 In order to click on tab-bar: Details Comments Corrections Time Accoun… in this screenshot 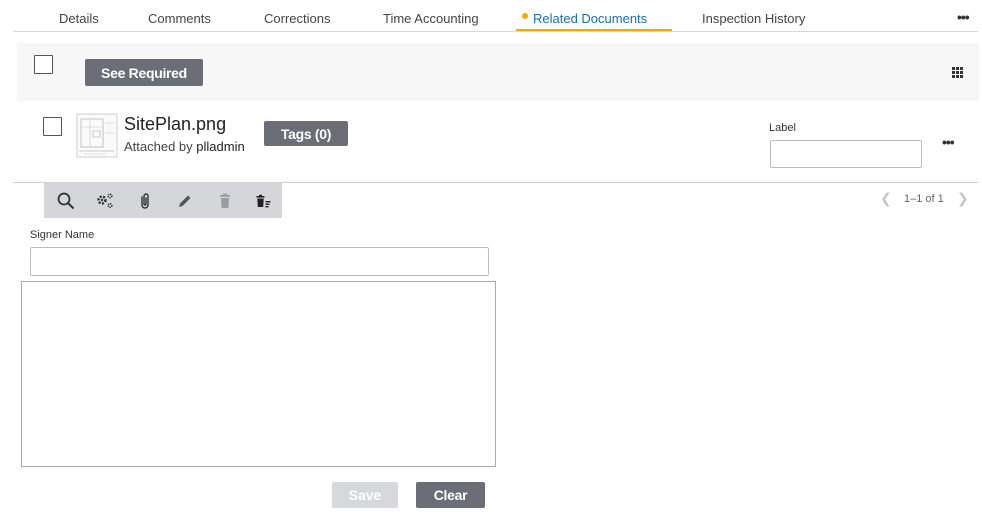, I will do `click(491, 16)`.